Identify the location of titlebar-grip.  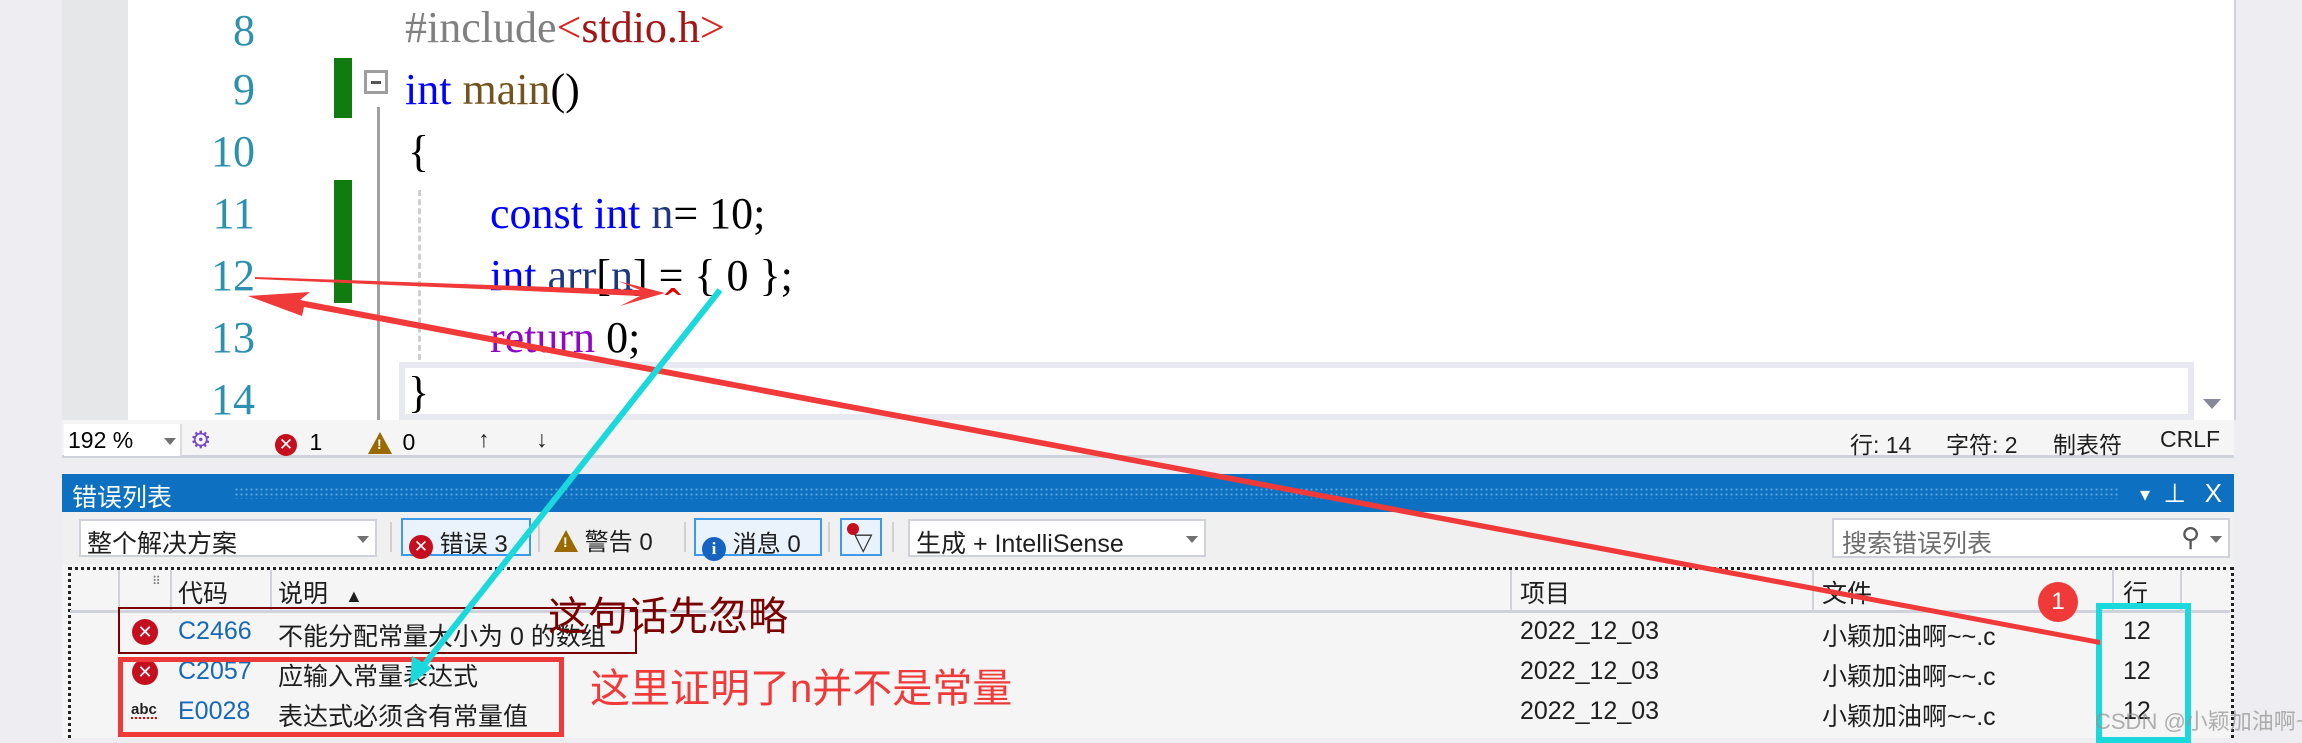
(1176, 493).